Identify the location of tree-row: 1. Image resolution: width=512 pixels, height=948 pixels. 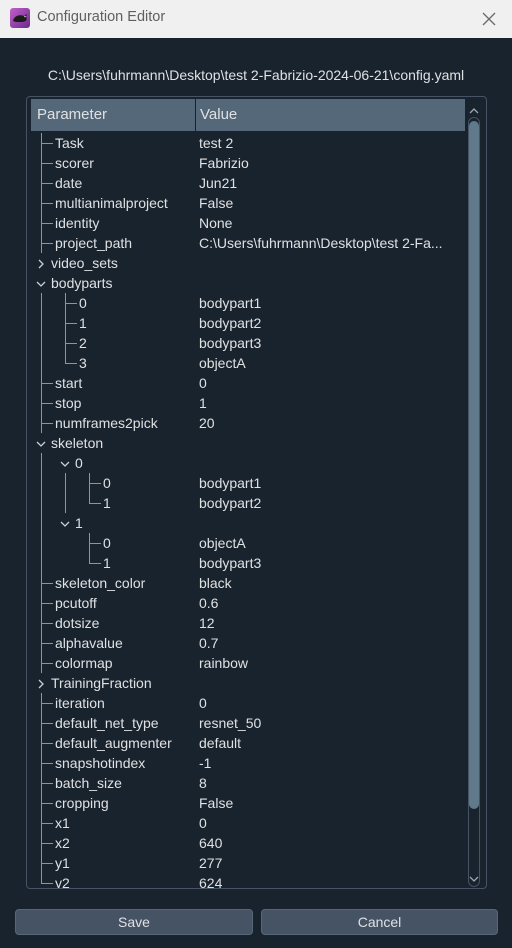
(248, 523).